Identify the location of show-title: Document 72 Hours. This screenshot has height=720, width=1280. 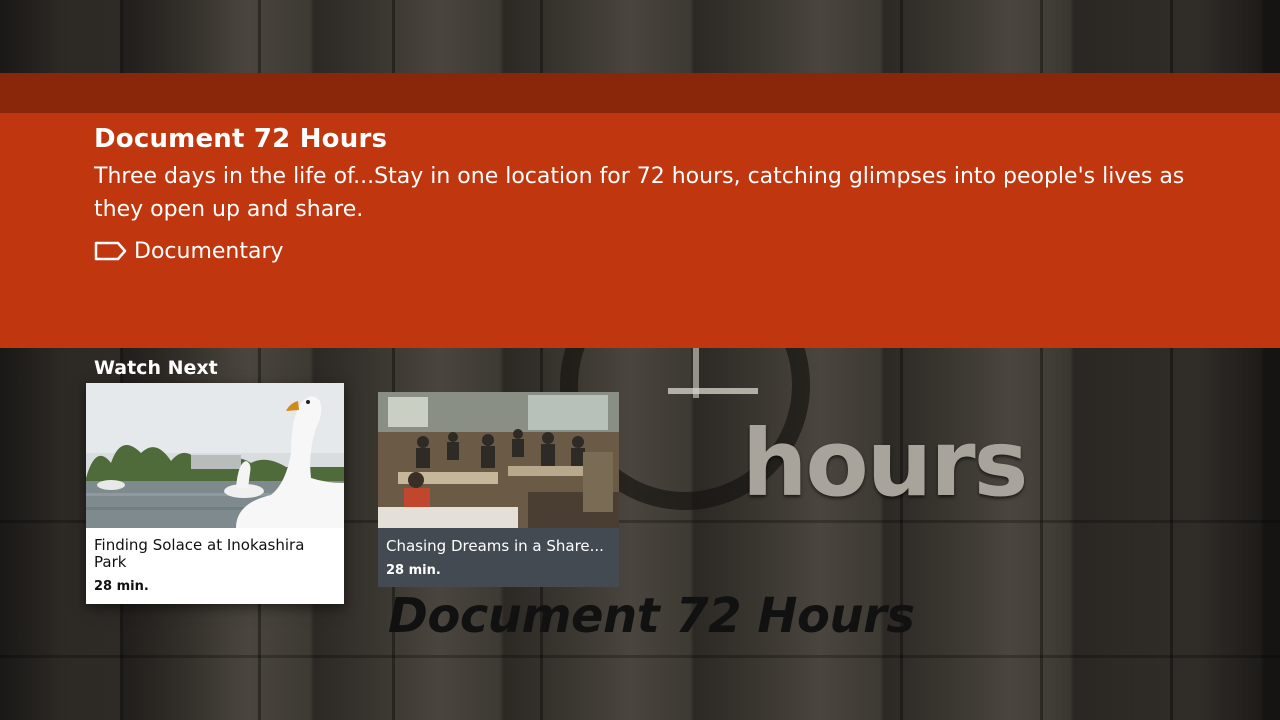
(241, 139).